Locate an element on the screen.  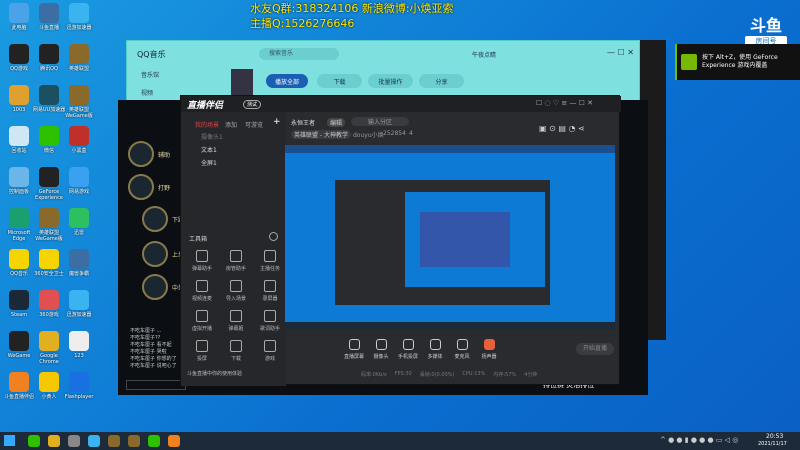
desktop-icon: GeForce Experience is located at coordinates (49, 184).